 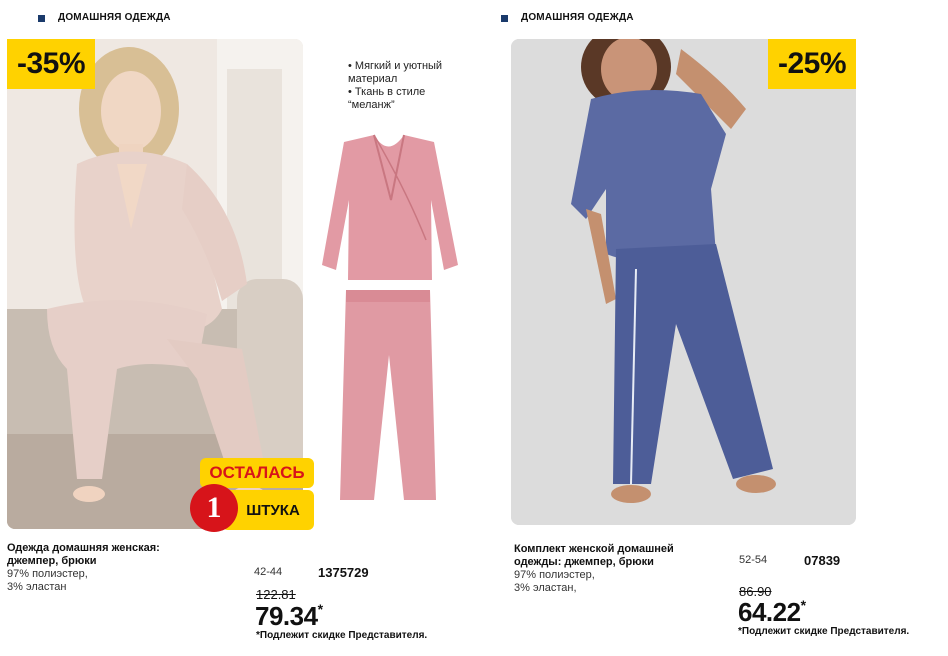 I want to click on stock-sticker: ОСТАЛАСЬ ШТУКА 1, so click(x=253, y=496).